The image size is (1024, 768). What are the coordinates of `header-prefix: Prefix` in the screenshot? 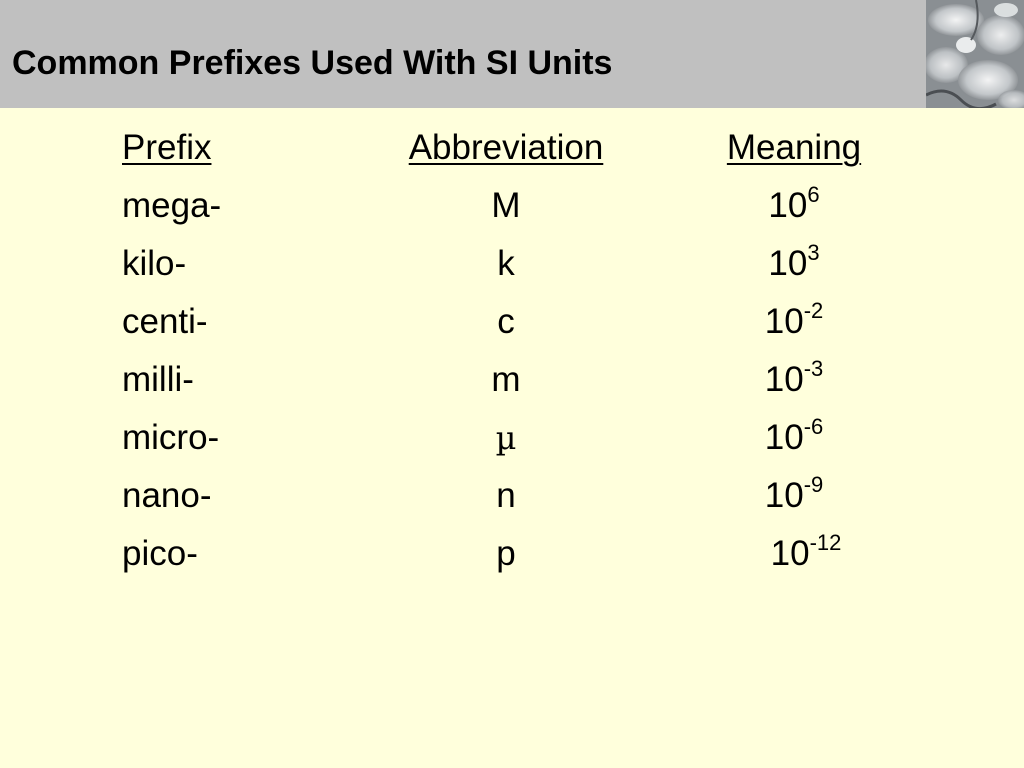 It's located at (167, 147).